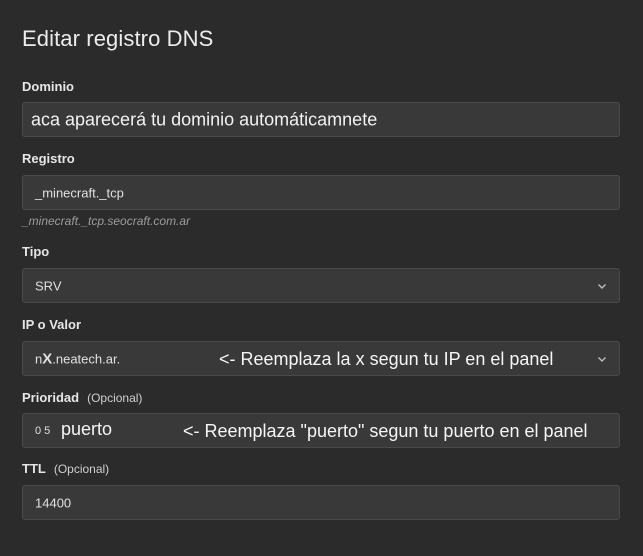 The height and width of the screenshot is (556, 643). Describe the element at coordinates (52, 324) in the screenshot. I see `ip-label: IP o Valor` at that location.